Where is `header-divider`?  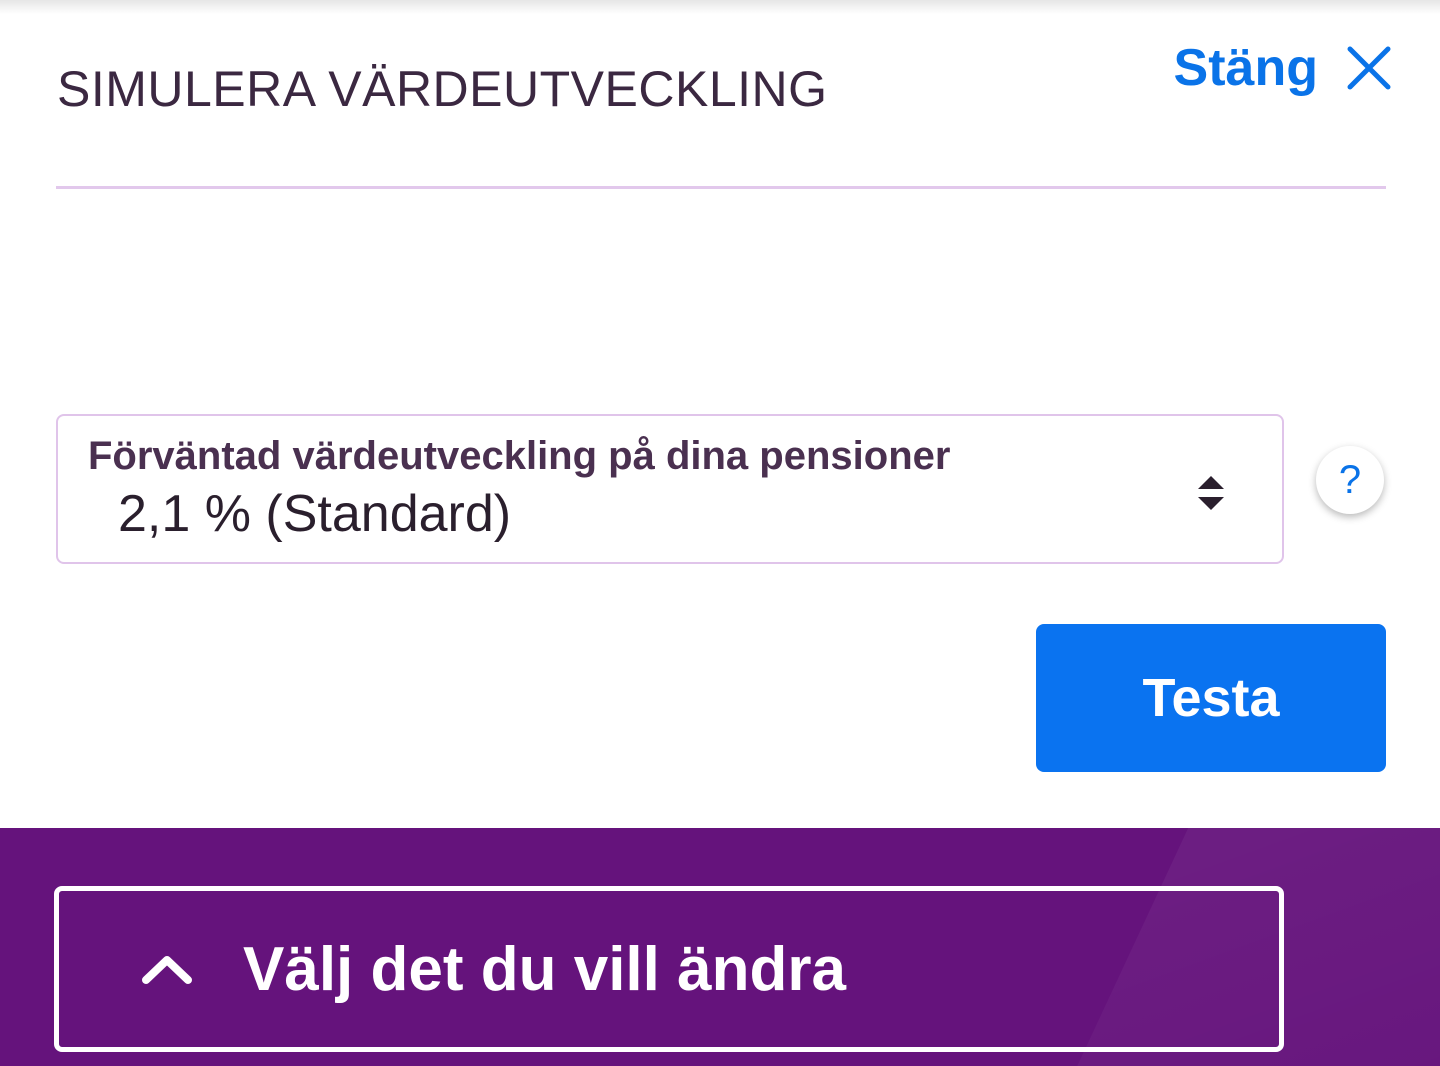 header-divider is located at coordinates (721, 187).